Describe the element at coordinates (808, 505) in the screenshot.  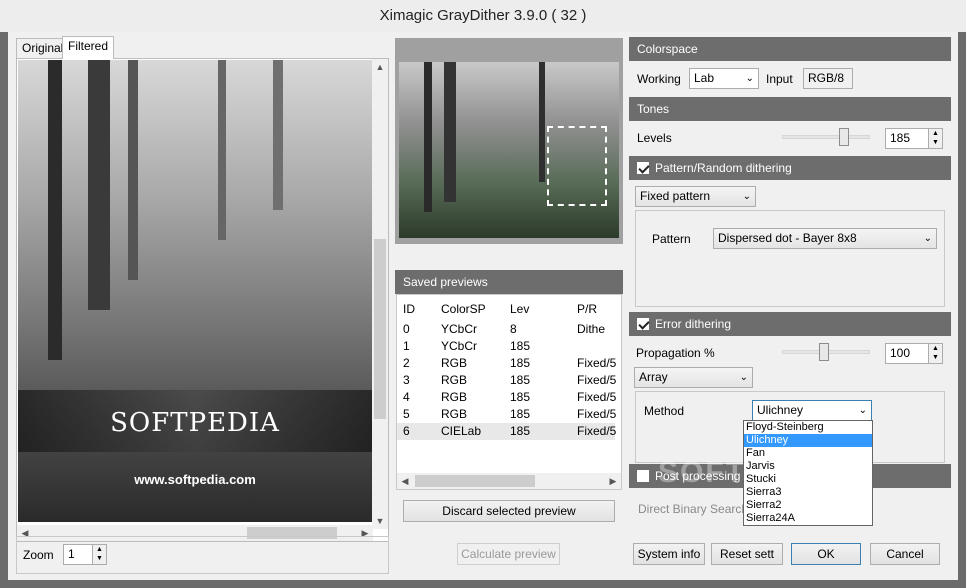
I see `method-option: Sierra2` at that location.